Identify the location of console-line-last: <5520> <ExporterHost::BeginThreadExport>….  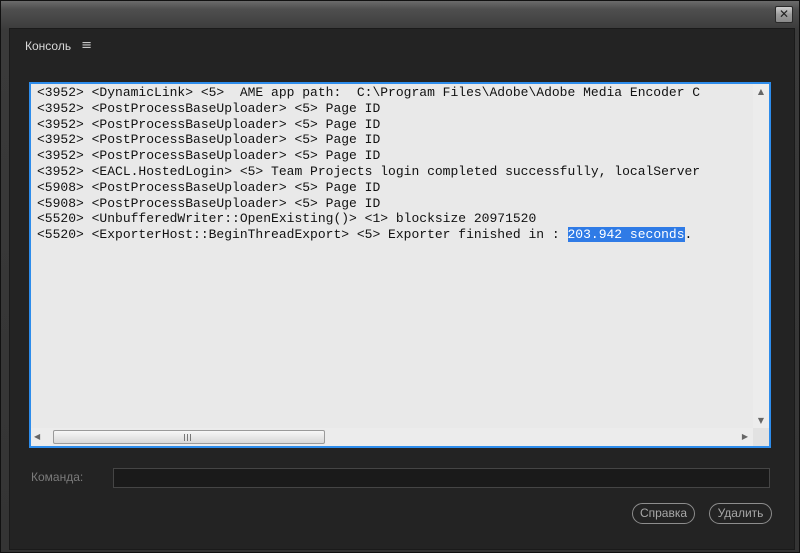
(365, 235).